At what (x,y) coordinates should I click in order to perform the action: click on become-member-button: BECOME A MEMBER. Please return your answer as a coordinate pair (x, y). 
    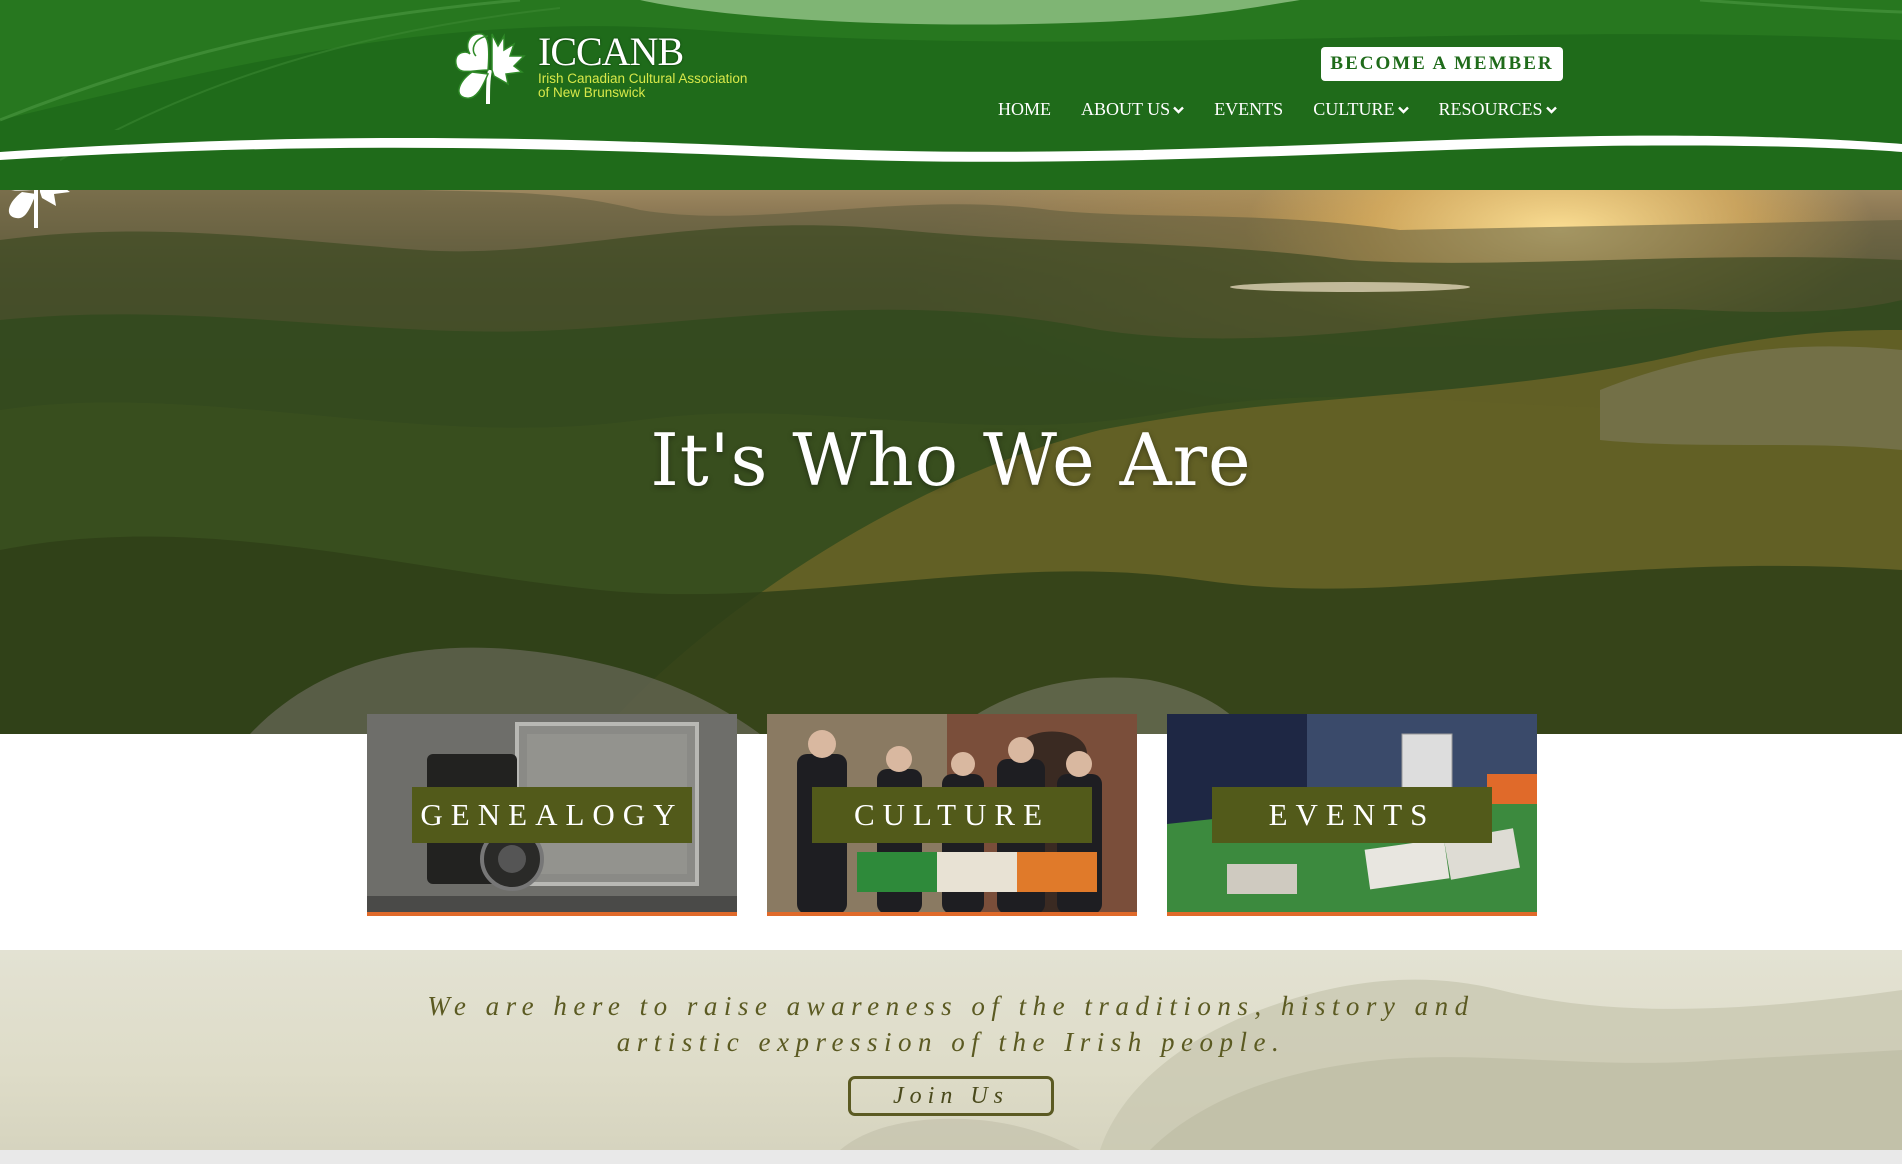
    Looking at the image, I should click on (1442, 64).